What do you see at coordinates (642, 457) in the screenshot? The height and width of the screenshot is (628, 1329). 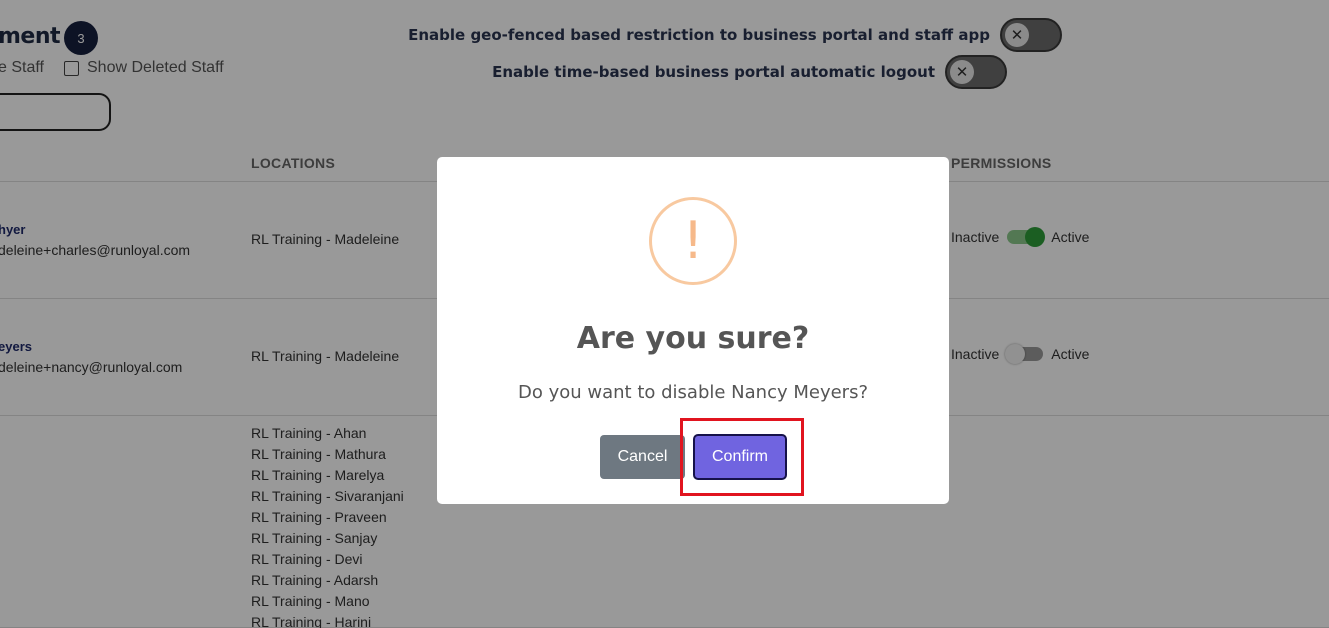 I see `cancel-button: Cancel` at bounding box center [642, 457].